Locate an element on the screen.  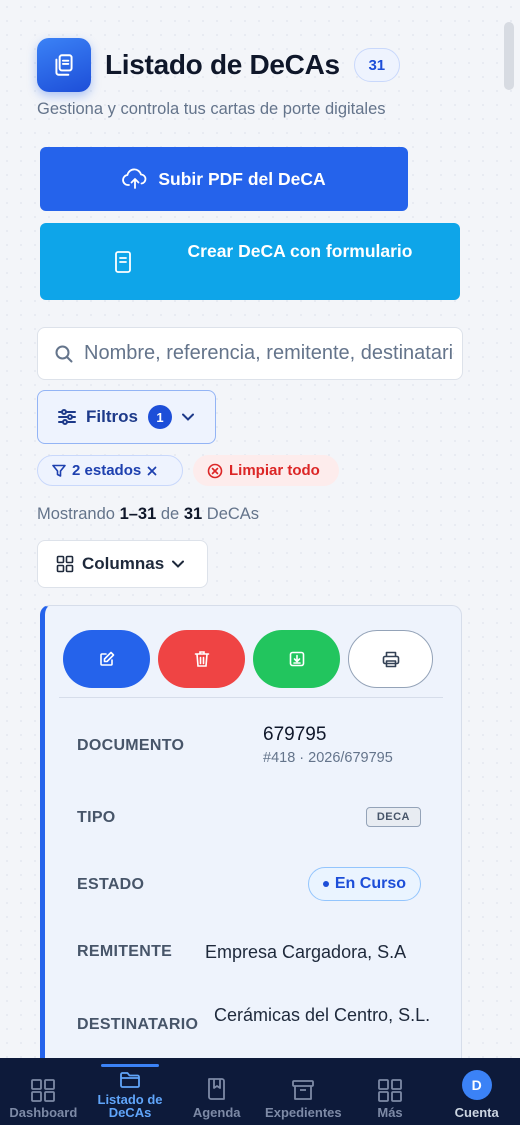
nav-account-label: Cuenta is located at coordinates (476, 1112).